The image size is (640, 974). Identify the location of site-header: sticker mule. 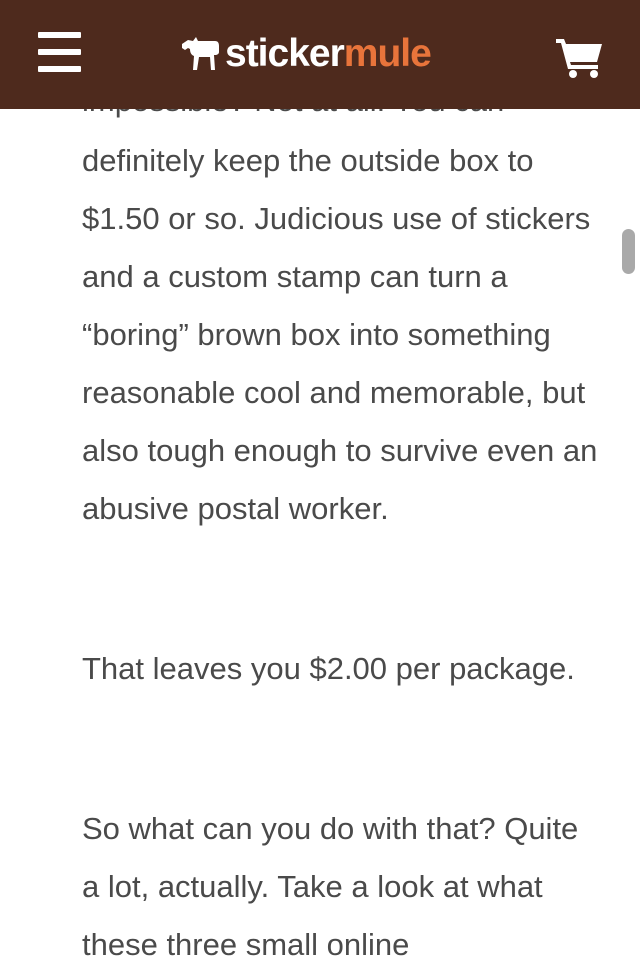
(320, 54).